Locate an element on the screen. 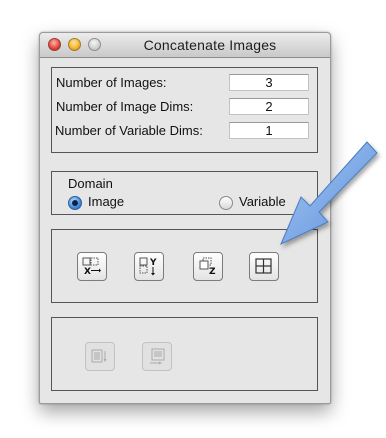 The height and width of the screenshot is (438, 386). title-bar: Concatenate Images is located at coordinates (185, 45).